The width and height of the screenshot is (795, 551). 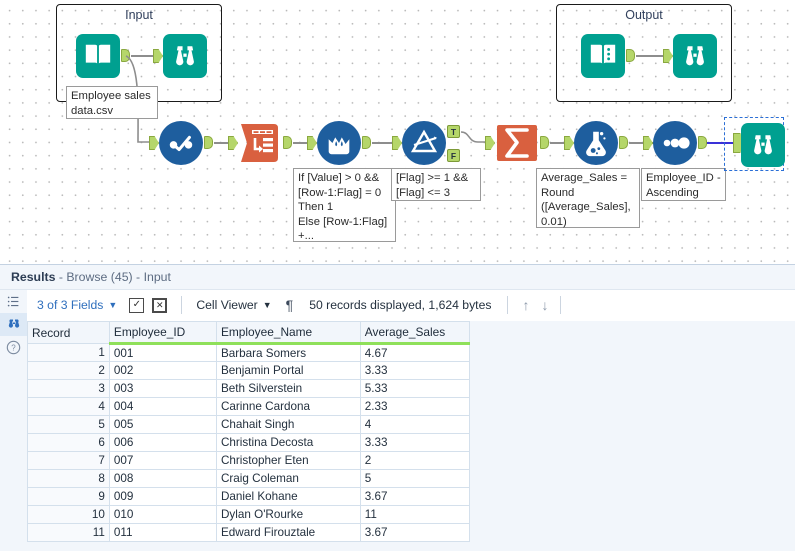 I want to click on cell-avg: 5, so click(x=415, y=478).